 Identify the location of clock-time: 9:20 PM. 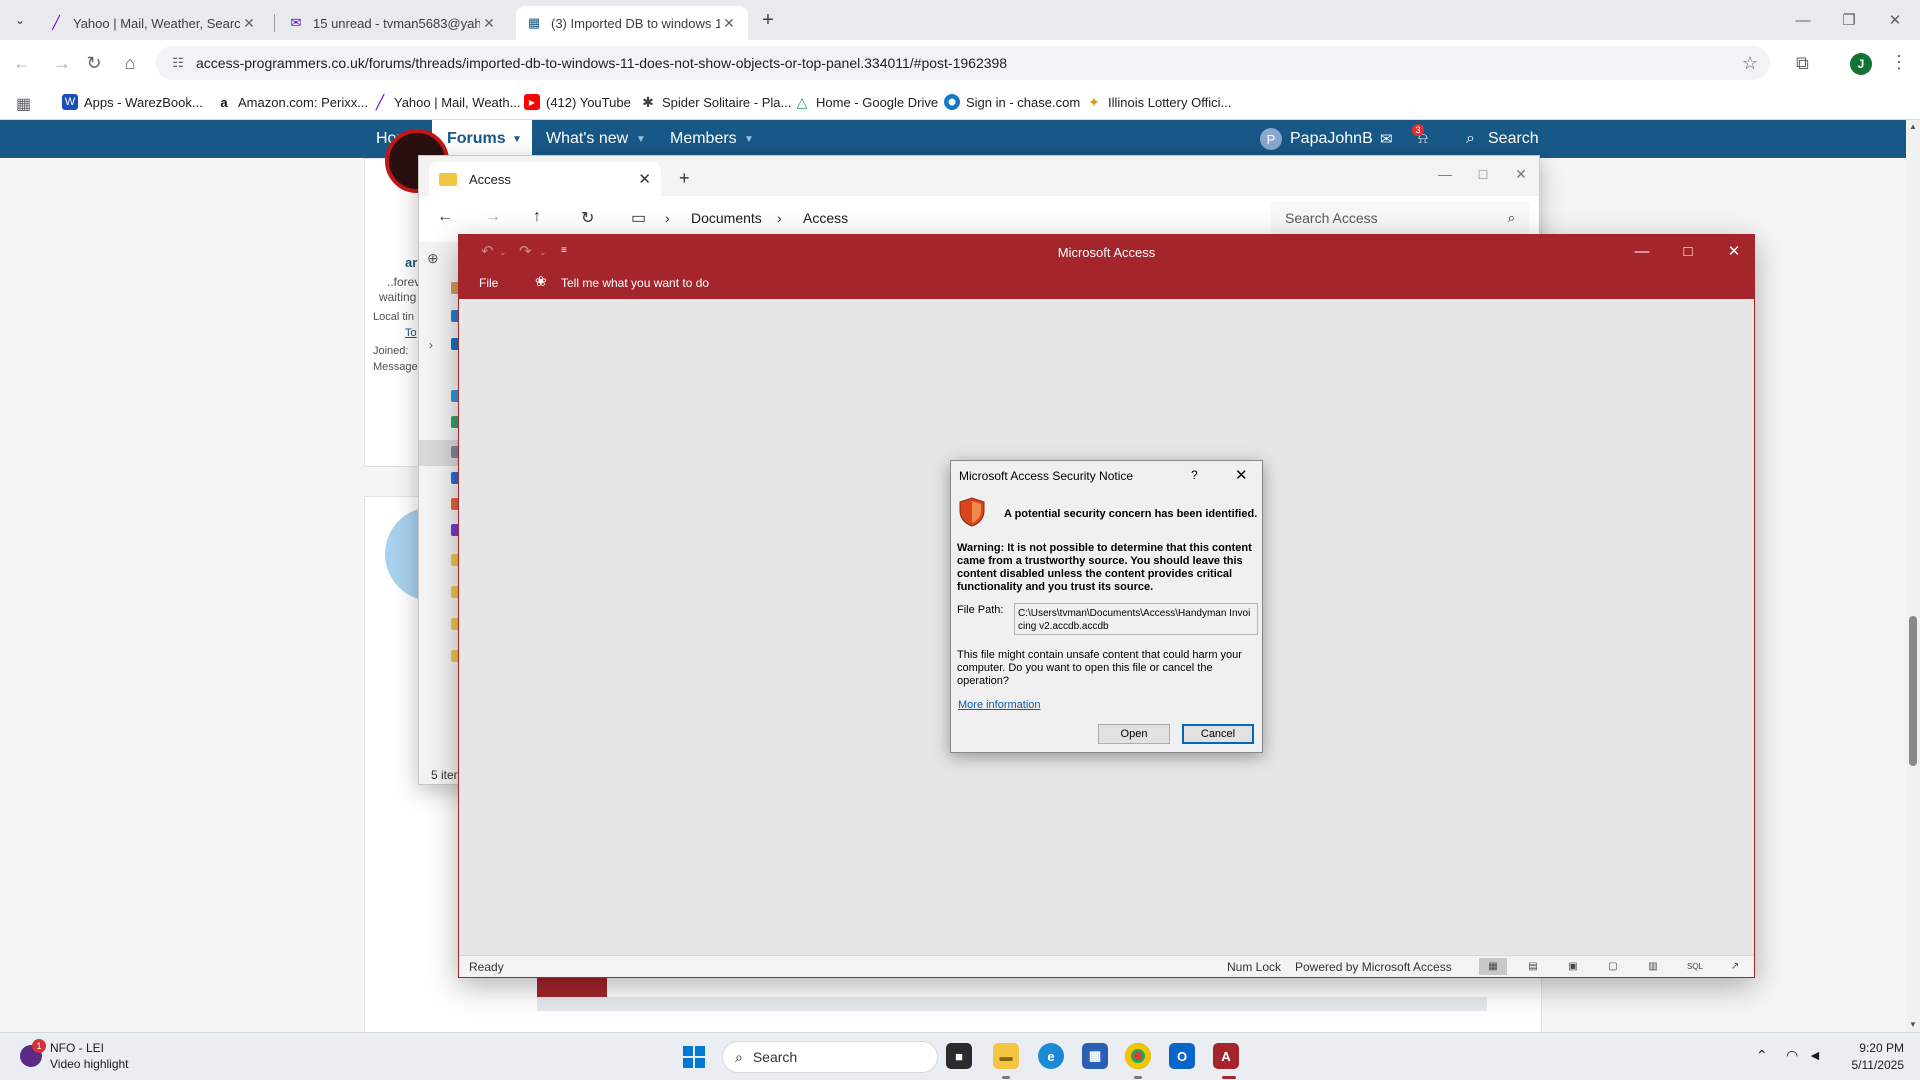
(1875, 1048).